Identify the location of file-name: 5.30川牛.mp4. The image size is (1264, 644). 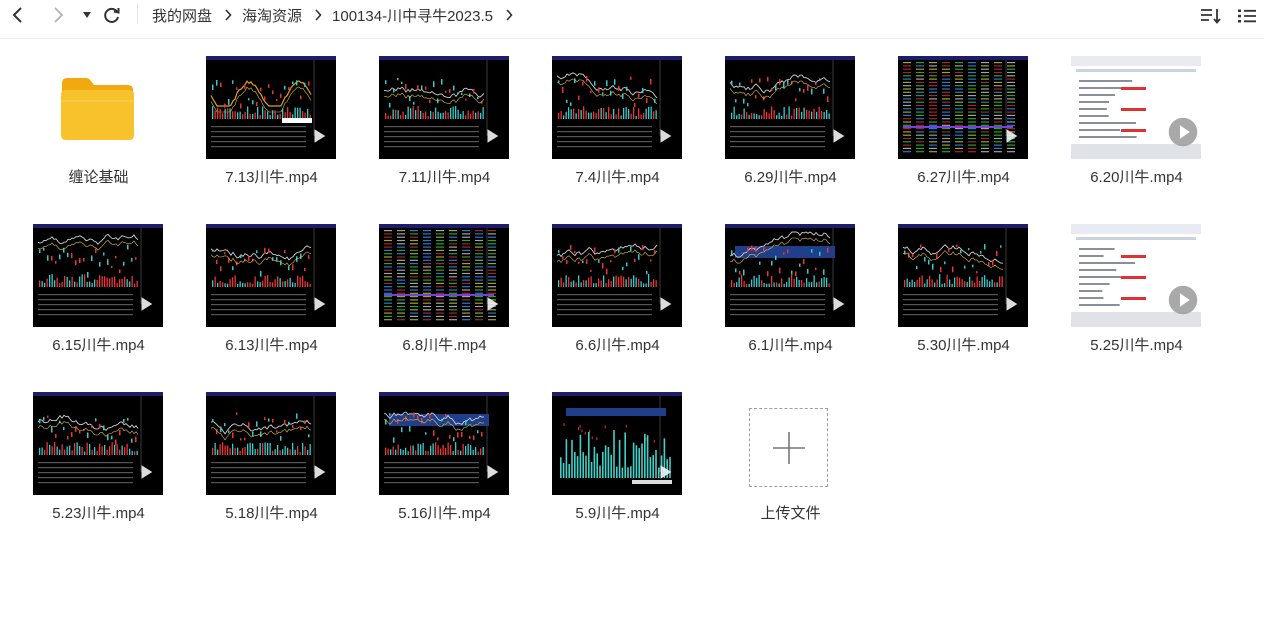
(963, 345).